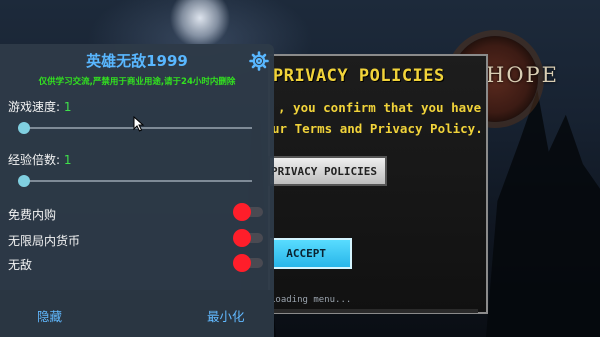  What do you see at coordinates (137, 82) in the screenshot?
I see `disclaimer-notice: 仅供学习交流,严禁用于商业用途,请于24小时内删除` at bounding box center [137, 82].